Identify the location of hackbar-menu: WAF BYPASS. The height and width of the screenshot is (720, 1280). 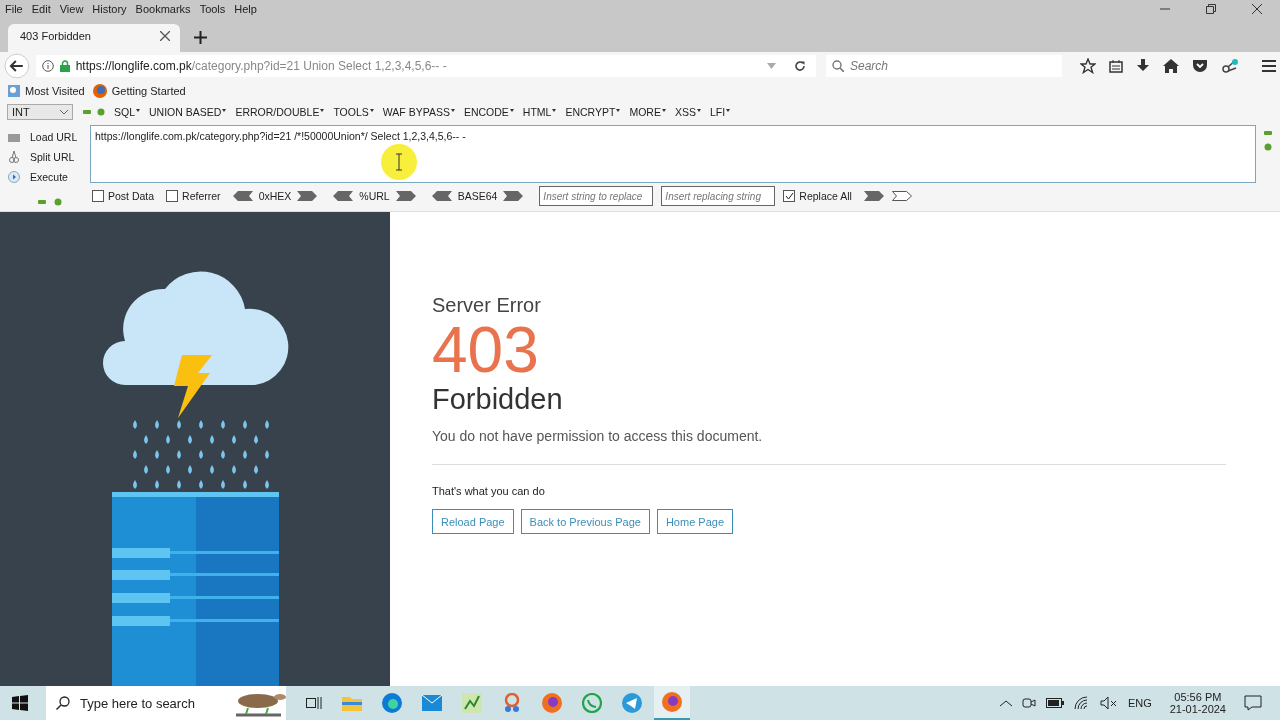
(418, 112).